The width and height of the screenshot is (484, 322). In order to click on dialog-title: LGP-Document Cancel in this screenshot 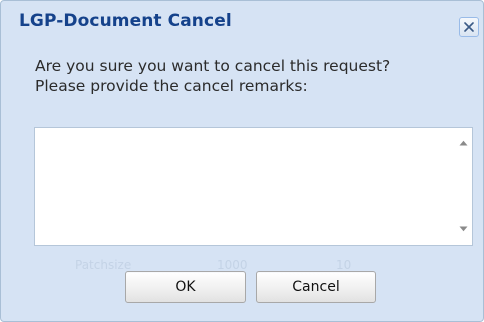, I will do `click(125, 21)`.